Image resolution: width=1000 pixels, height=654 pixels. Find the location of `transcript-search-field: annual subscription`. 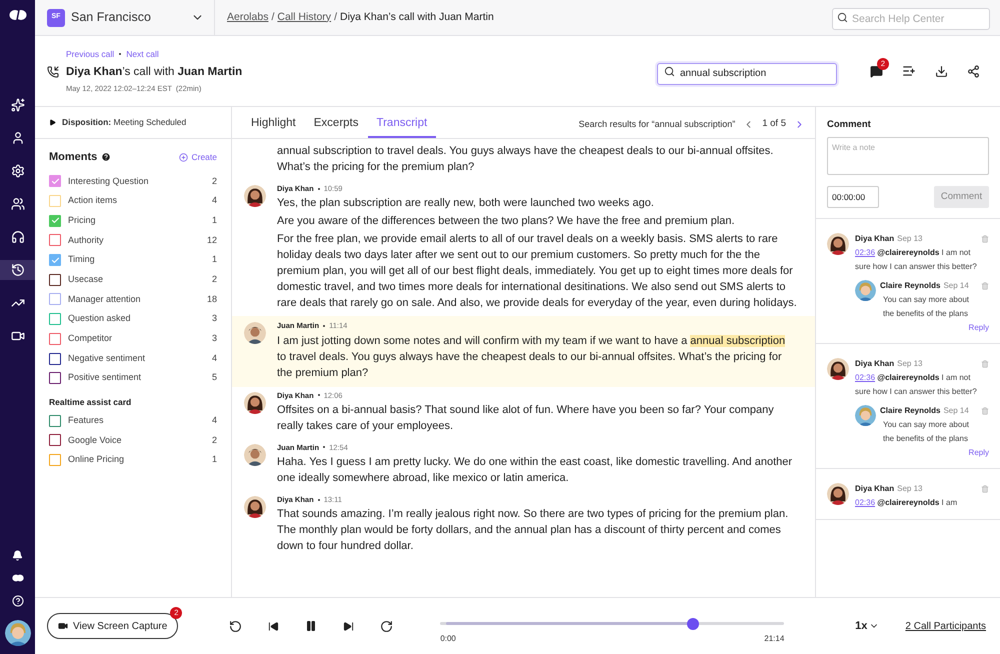

transcript-search-field: annual subscription is located at coordinates (747, 73).